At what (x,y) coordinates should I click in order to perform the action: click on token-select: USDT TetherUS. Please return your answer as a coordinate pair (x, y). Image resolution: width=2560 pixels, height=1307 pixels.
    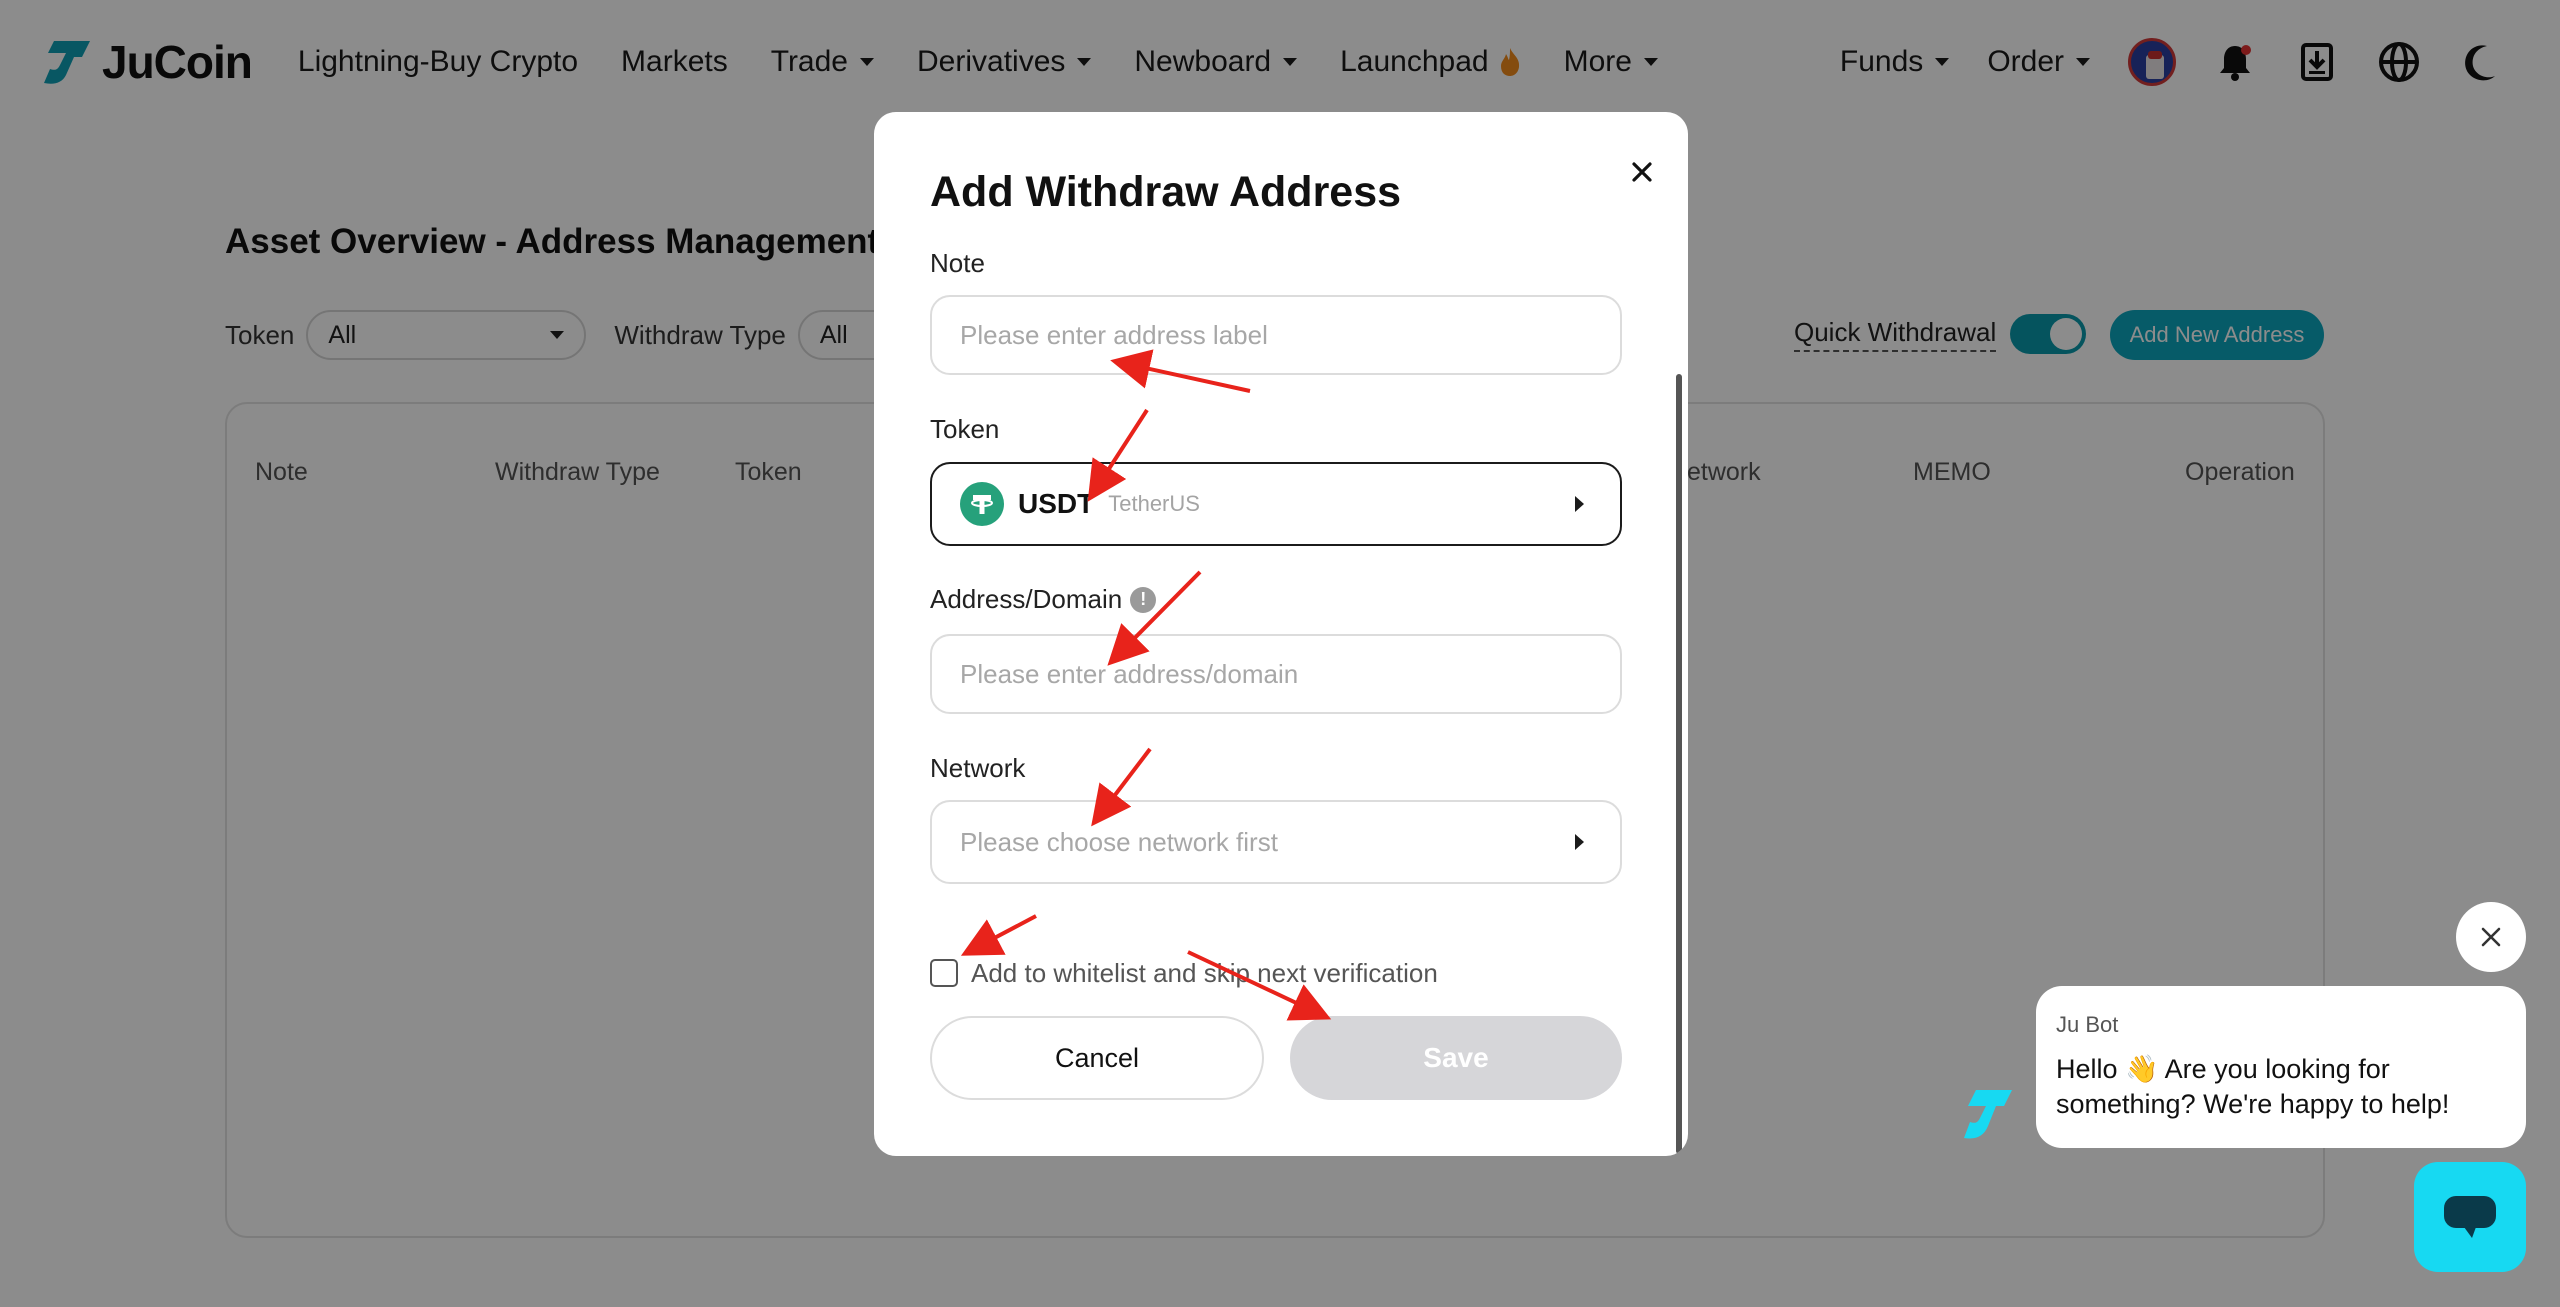
    Looking at the image, I should click on (1276, 504).